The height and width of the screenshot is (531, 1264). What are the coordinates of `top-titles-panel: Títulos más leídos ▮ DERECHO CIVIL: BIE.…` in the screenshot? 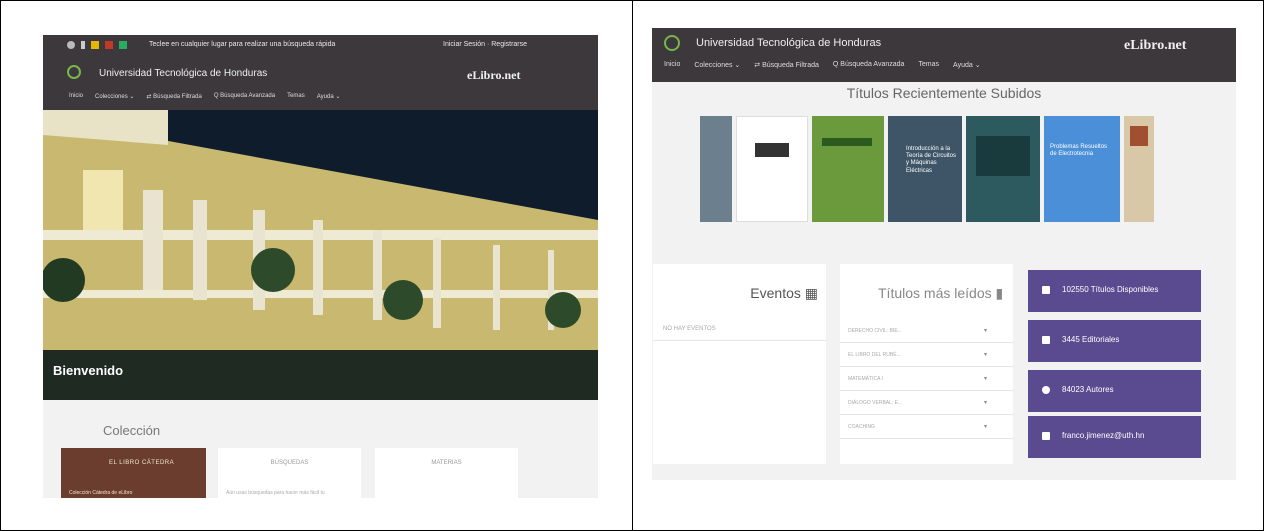 It's located at (926, 364).